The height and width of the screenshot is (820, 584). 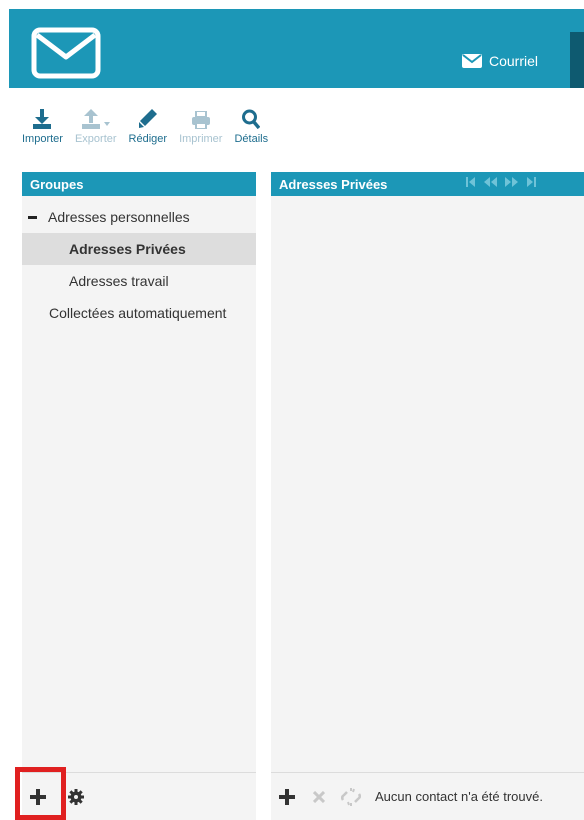 I want to click on contacts-footer: Aucun contact n'a été trouvé., so click(x=427, y=796).